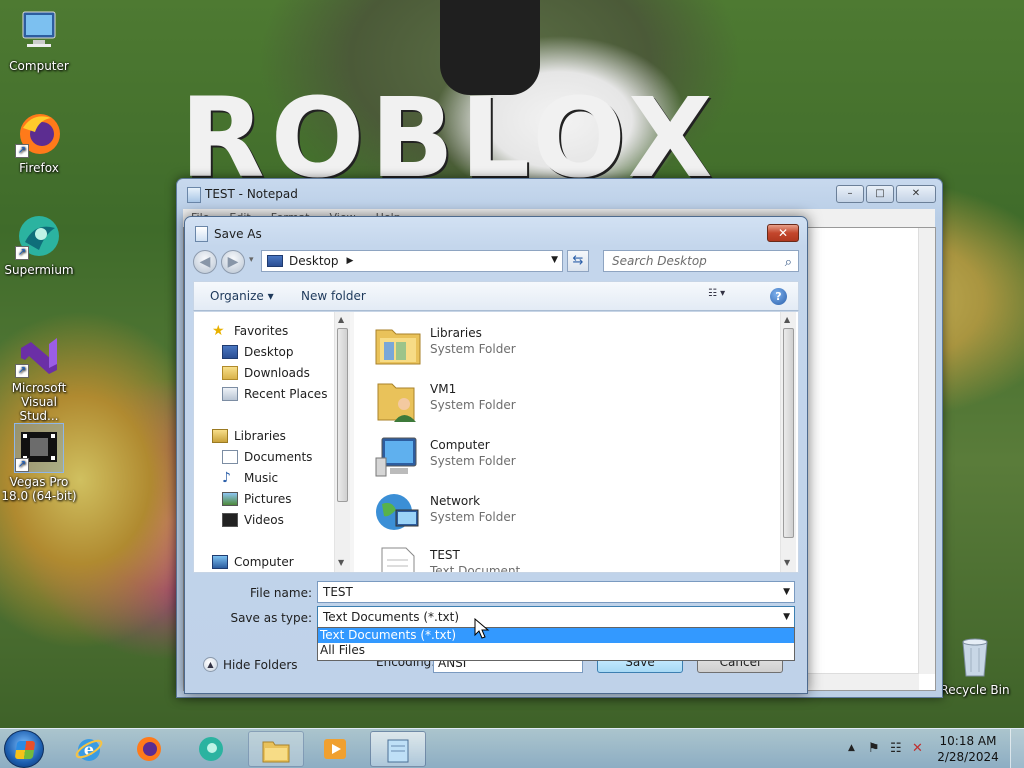  Describe the element at coordinates (578, 261) in the screenshot. I see `refresh-button: ⇆` at that location.